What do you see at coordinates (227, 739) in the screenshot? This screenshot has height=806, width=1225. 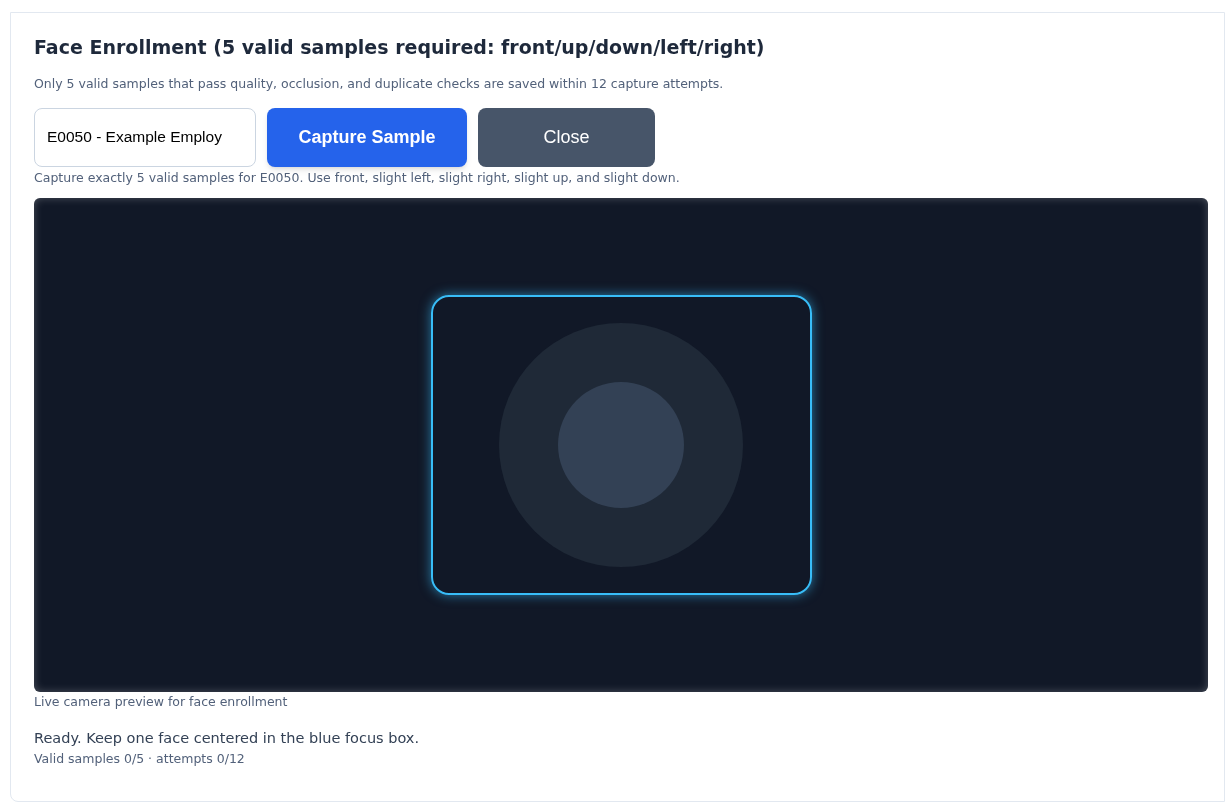 I see `status-message: Ready. Keep one face centered in the blue focus box.` at bounding box center [227, 739].